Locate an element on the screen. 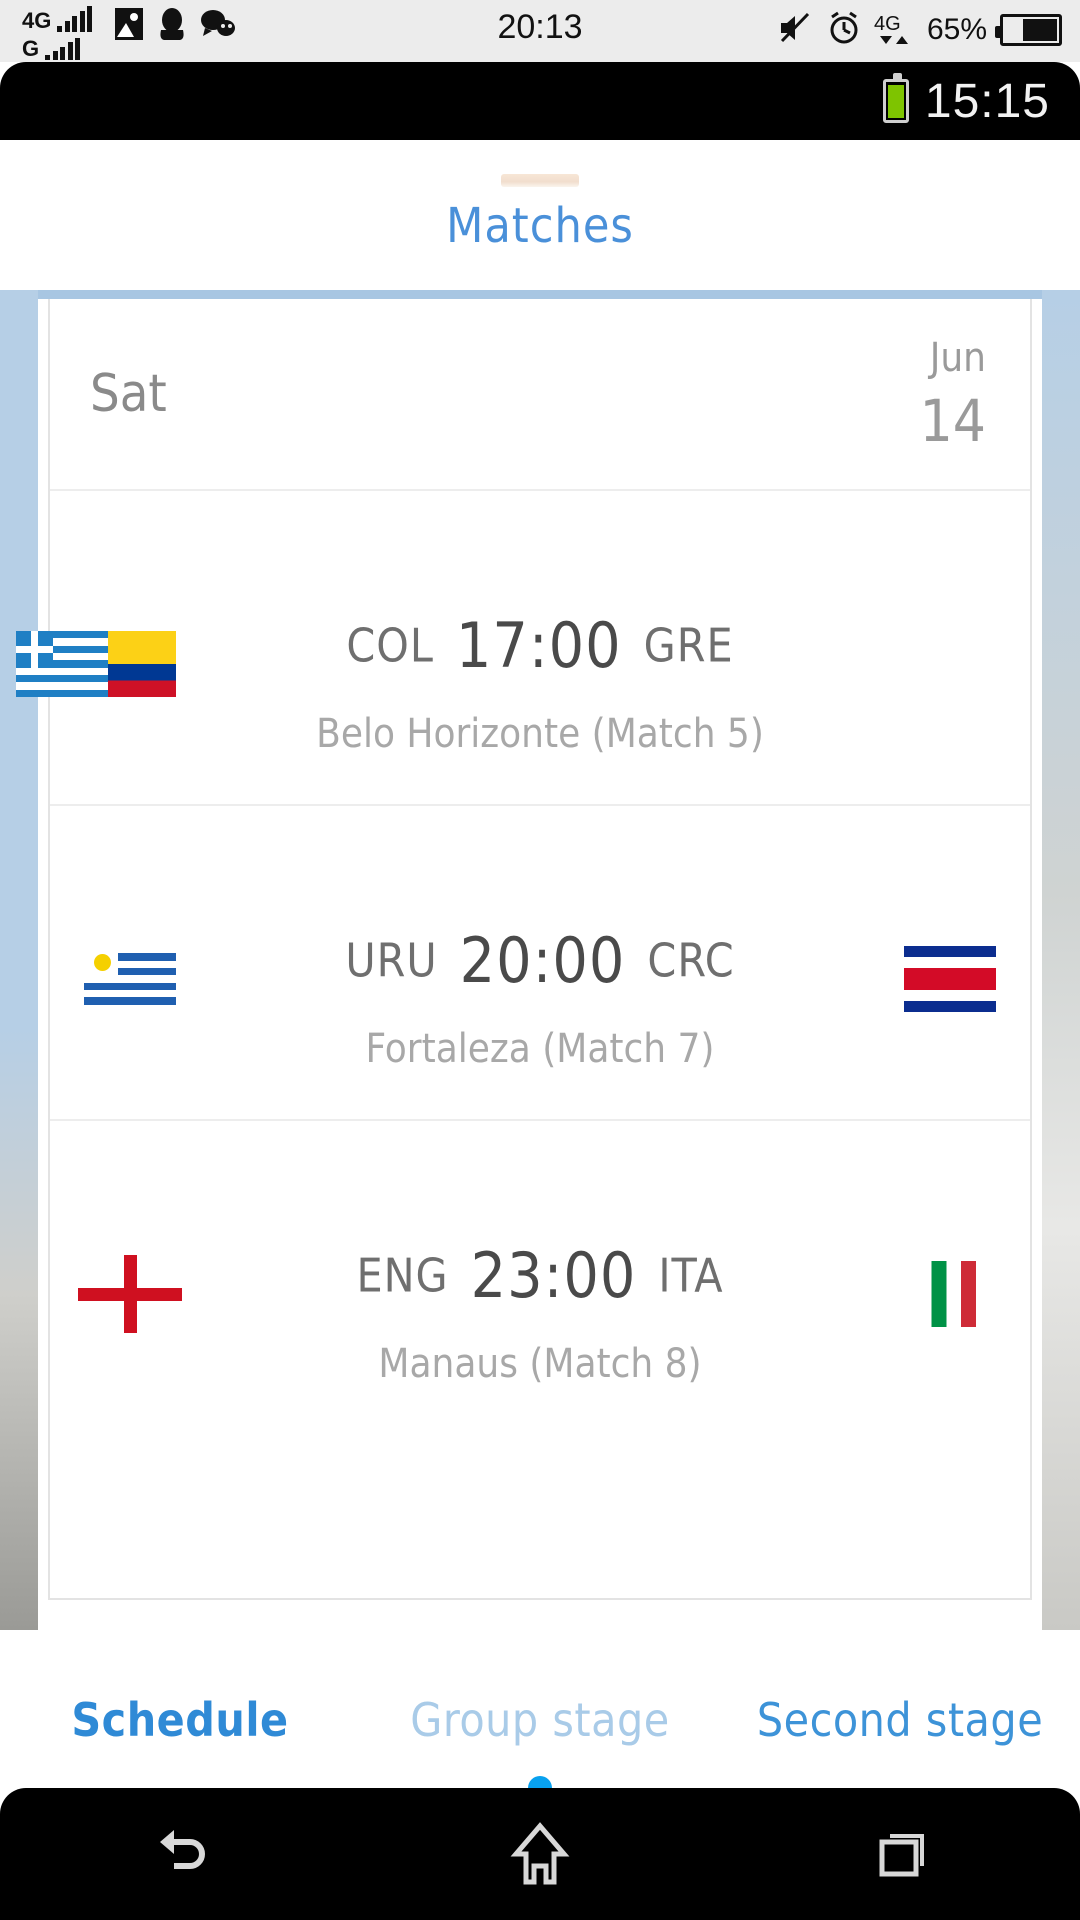 The height and width of the screenshot is (1920, 1080). android-nav-bar is located at coordinates (540, 1854).